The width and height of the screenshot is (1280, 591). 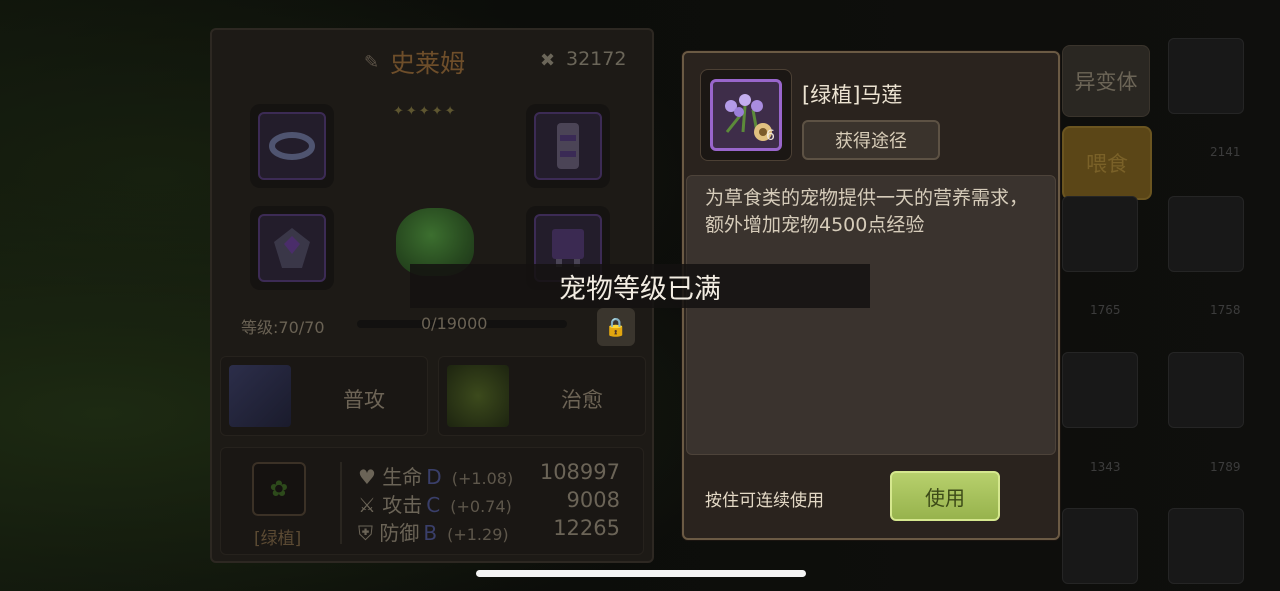 I want to click on equip-slot-ring, so click(x=292, y=146).